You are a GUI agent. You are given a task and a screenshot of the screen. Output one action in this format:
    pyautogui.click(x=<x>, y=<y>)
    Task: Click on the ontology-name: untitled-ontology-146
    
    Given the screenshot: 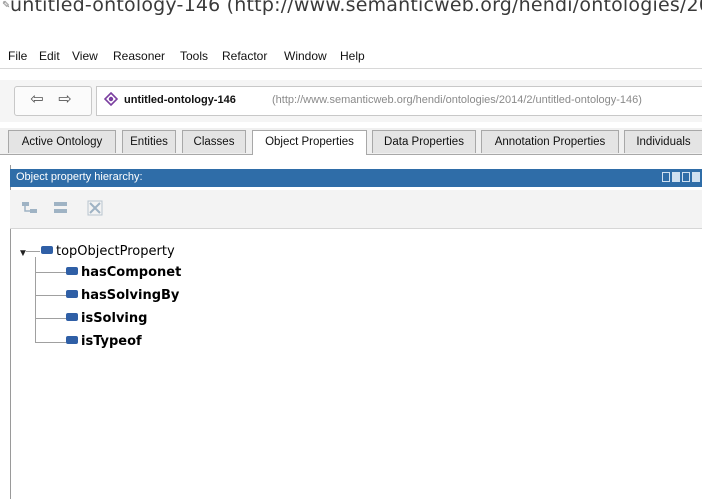 What is the action you would take?
    pyautogui.click(x=180, y=100)
    